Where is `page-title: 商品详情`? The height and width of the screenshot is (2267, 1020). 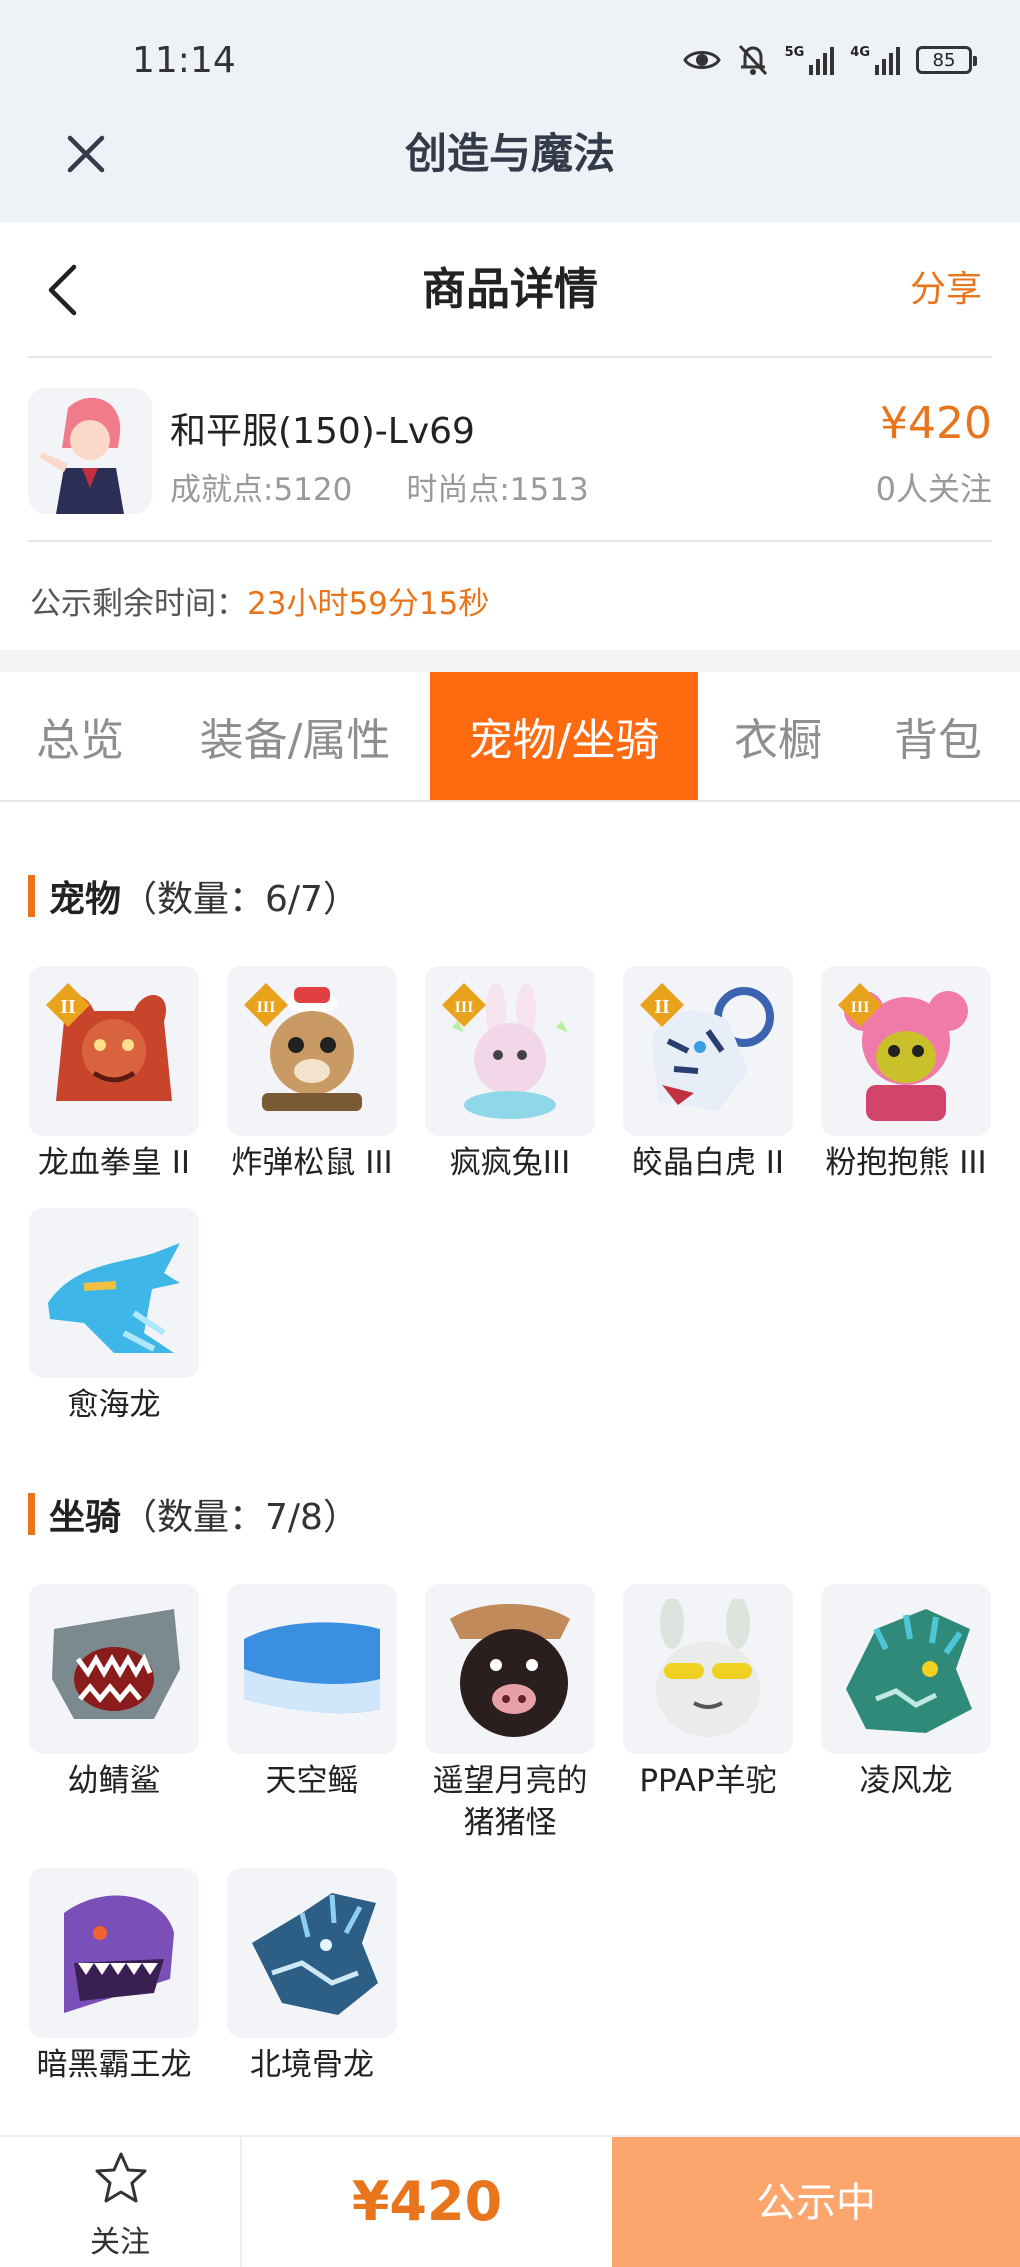 page-title: 商品详情 is located at coordinates (510, 289).